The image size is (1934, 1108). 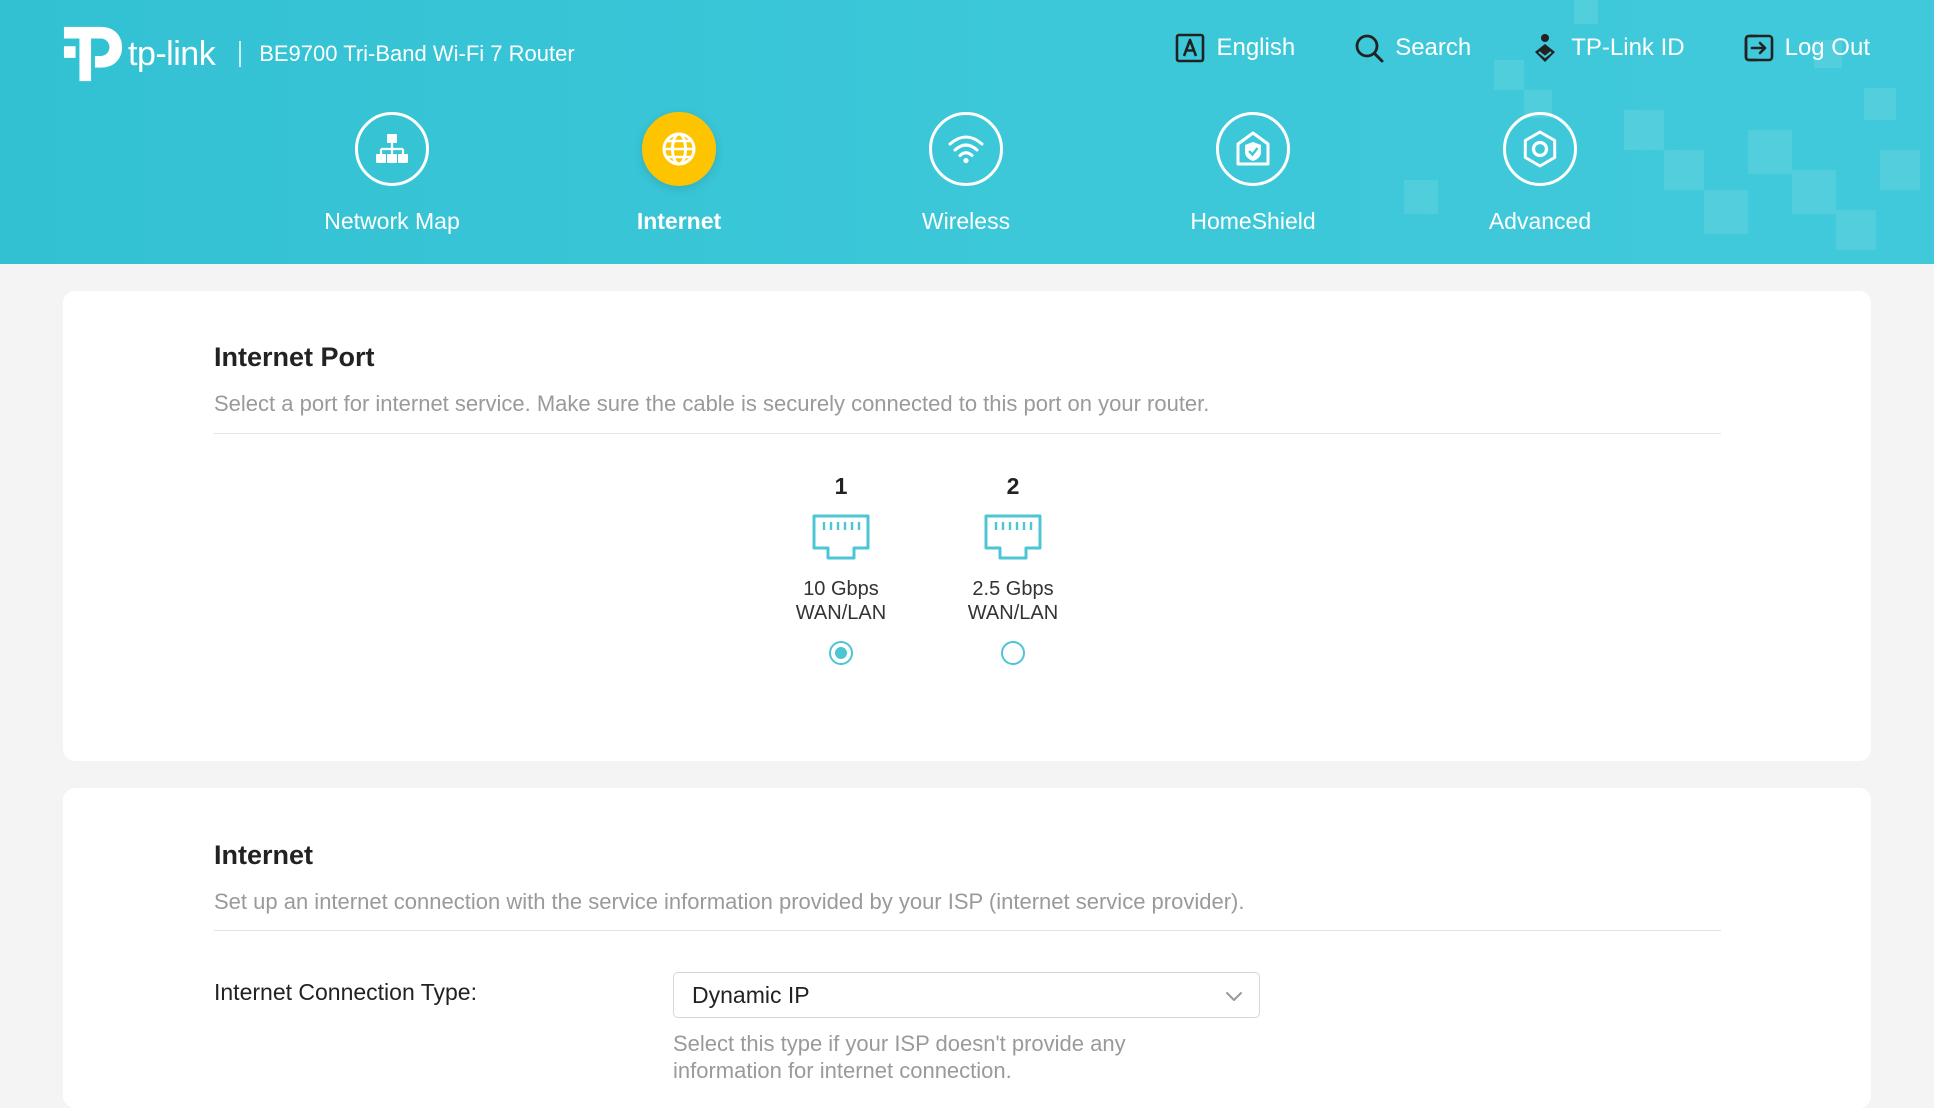 What do you see at coordinates (1758, 48) in the screenshot?
I see `logout-icon` at bounding box center [1758, 48].